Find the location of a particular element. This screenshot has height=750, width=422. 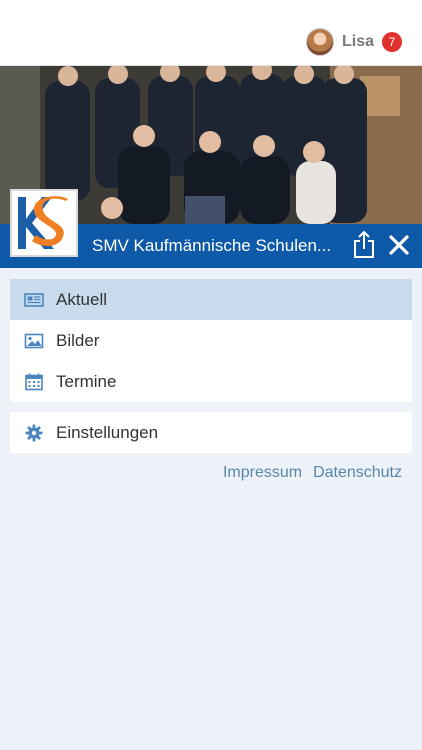

menu-item-label: Aktuell is located at coordinates (82, 299).